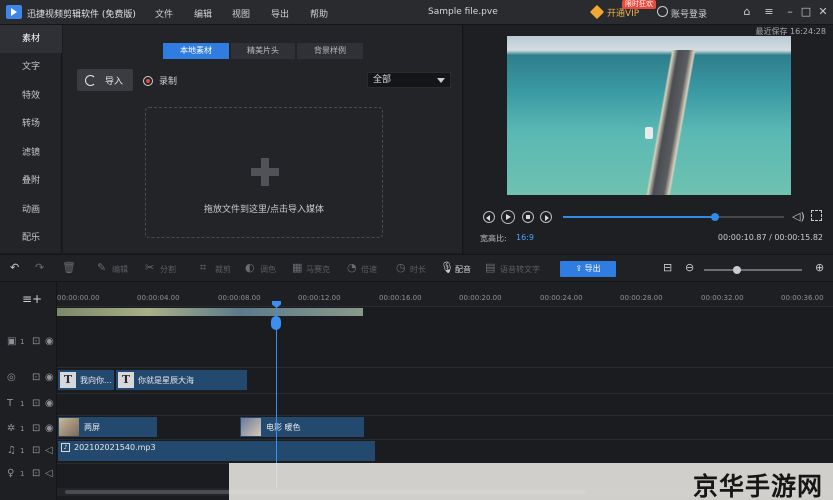 This screenshot has width=833, height=500. Describe the element at coordinates (14, 12) in the screenshot. I see `app-logo-icon` at that location.